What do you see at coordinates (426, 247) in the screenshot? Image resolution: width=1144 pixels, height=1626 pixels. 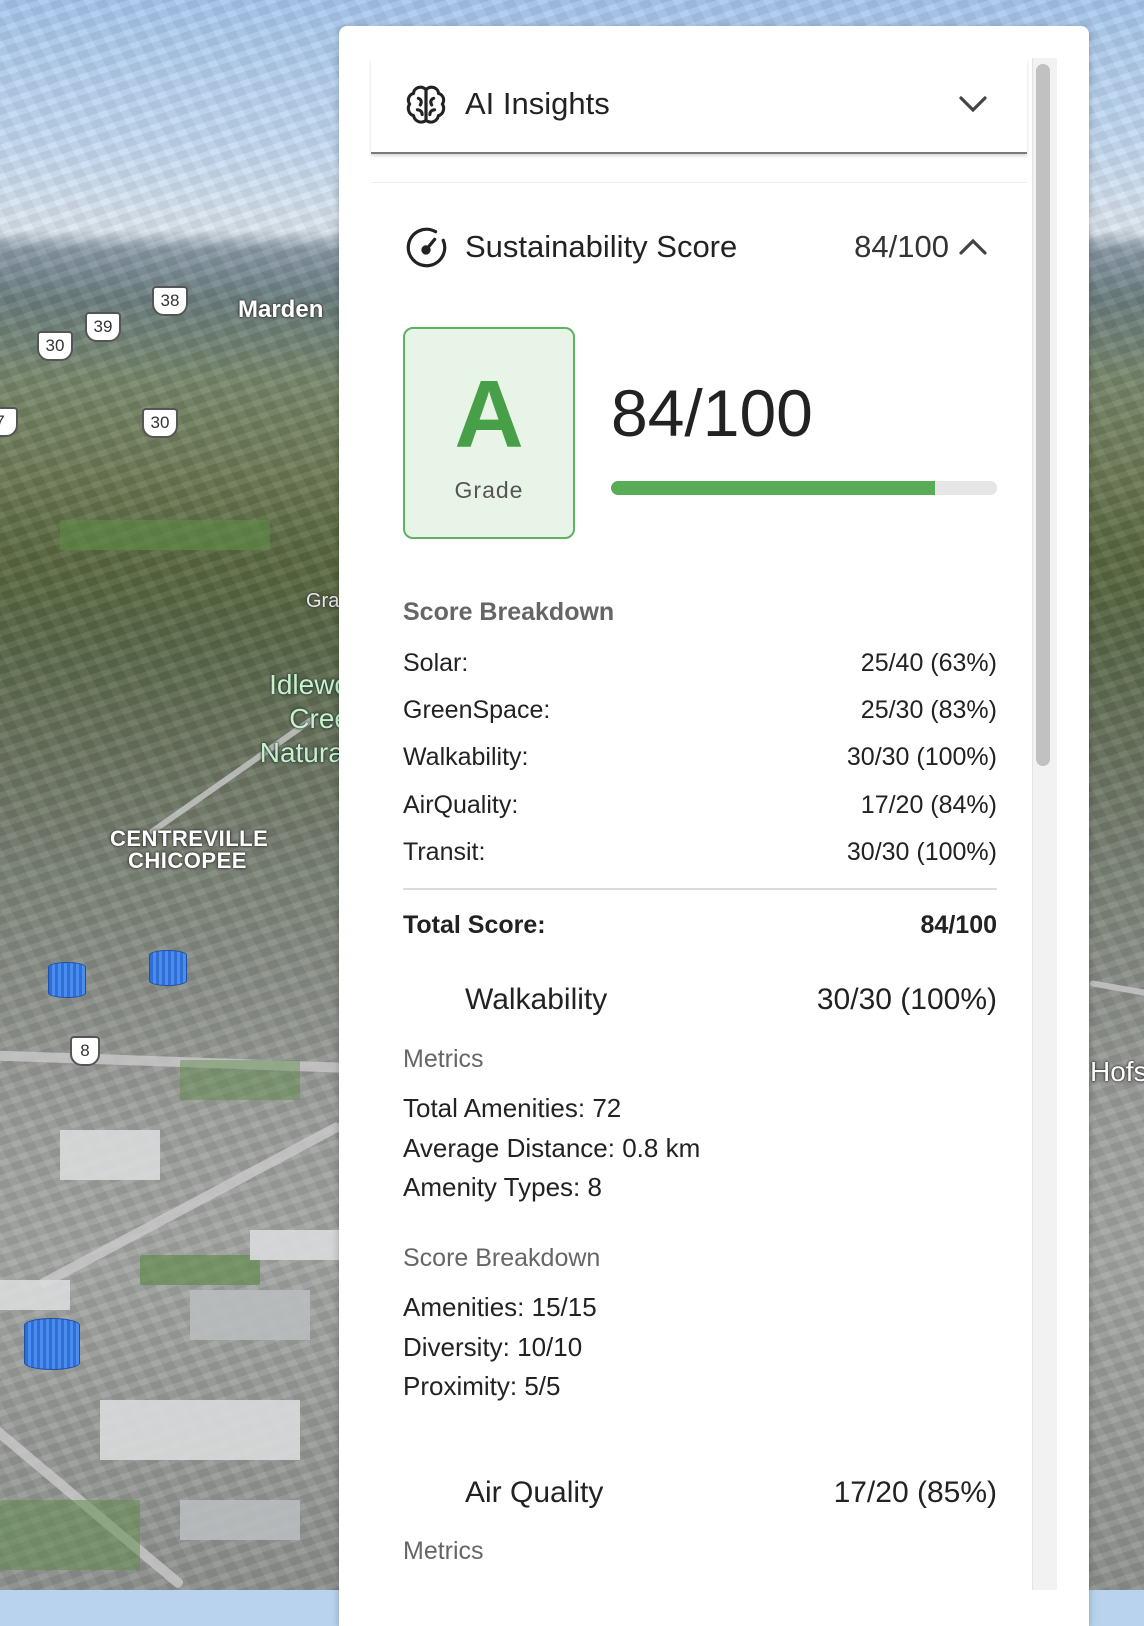 I see `gauge-icon` at bounding box center [426, 247].